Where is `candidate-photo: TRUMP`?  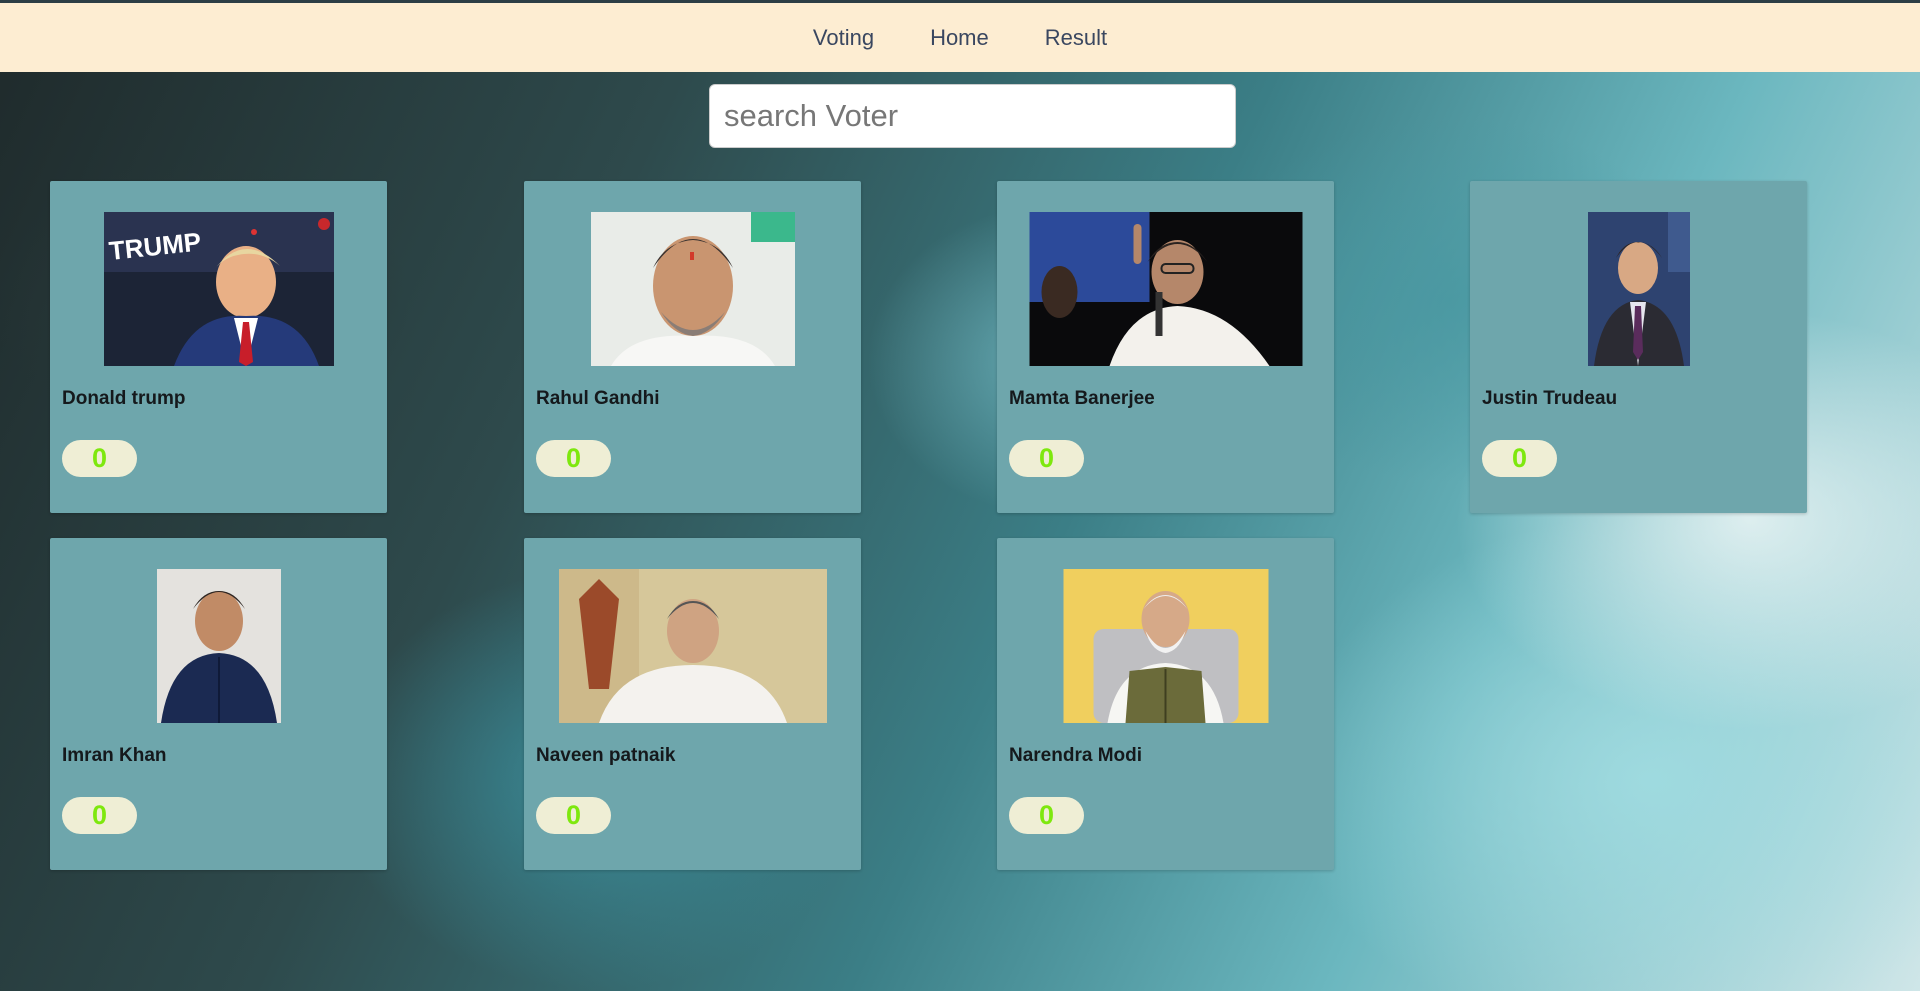 candidate-photo: TRUMP is located at coordinates (218, 289).